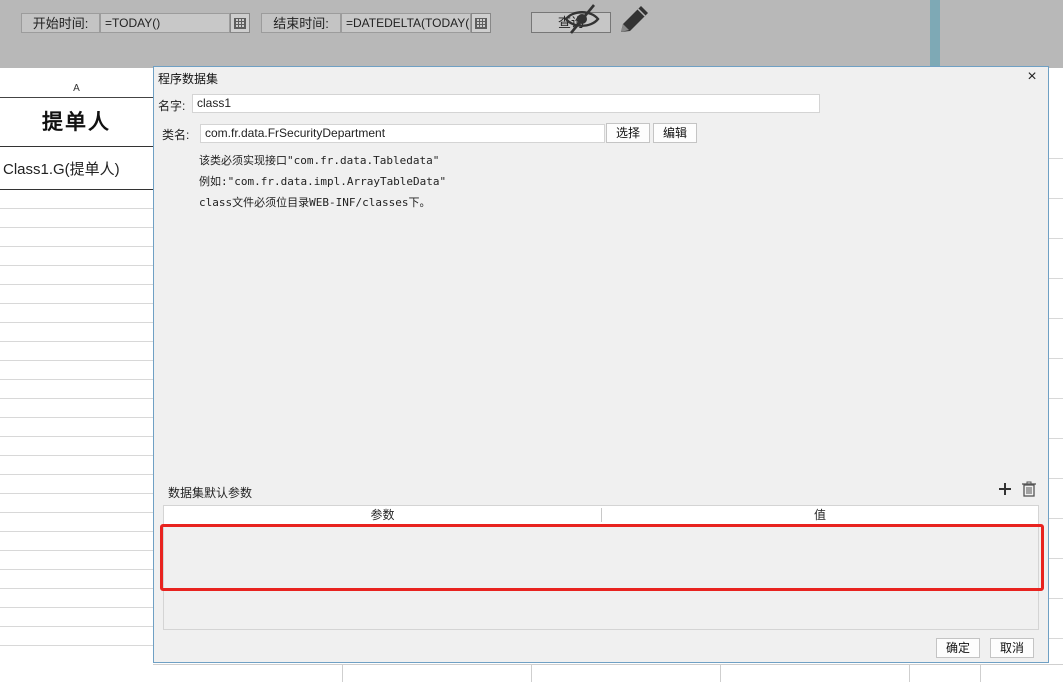 The width and height of the screenshot is (1063, 682). I want to click on bottom-grid, so click(608, 673).